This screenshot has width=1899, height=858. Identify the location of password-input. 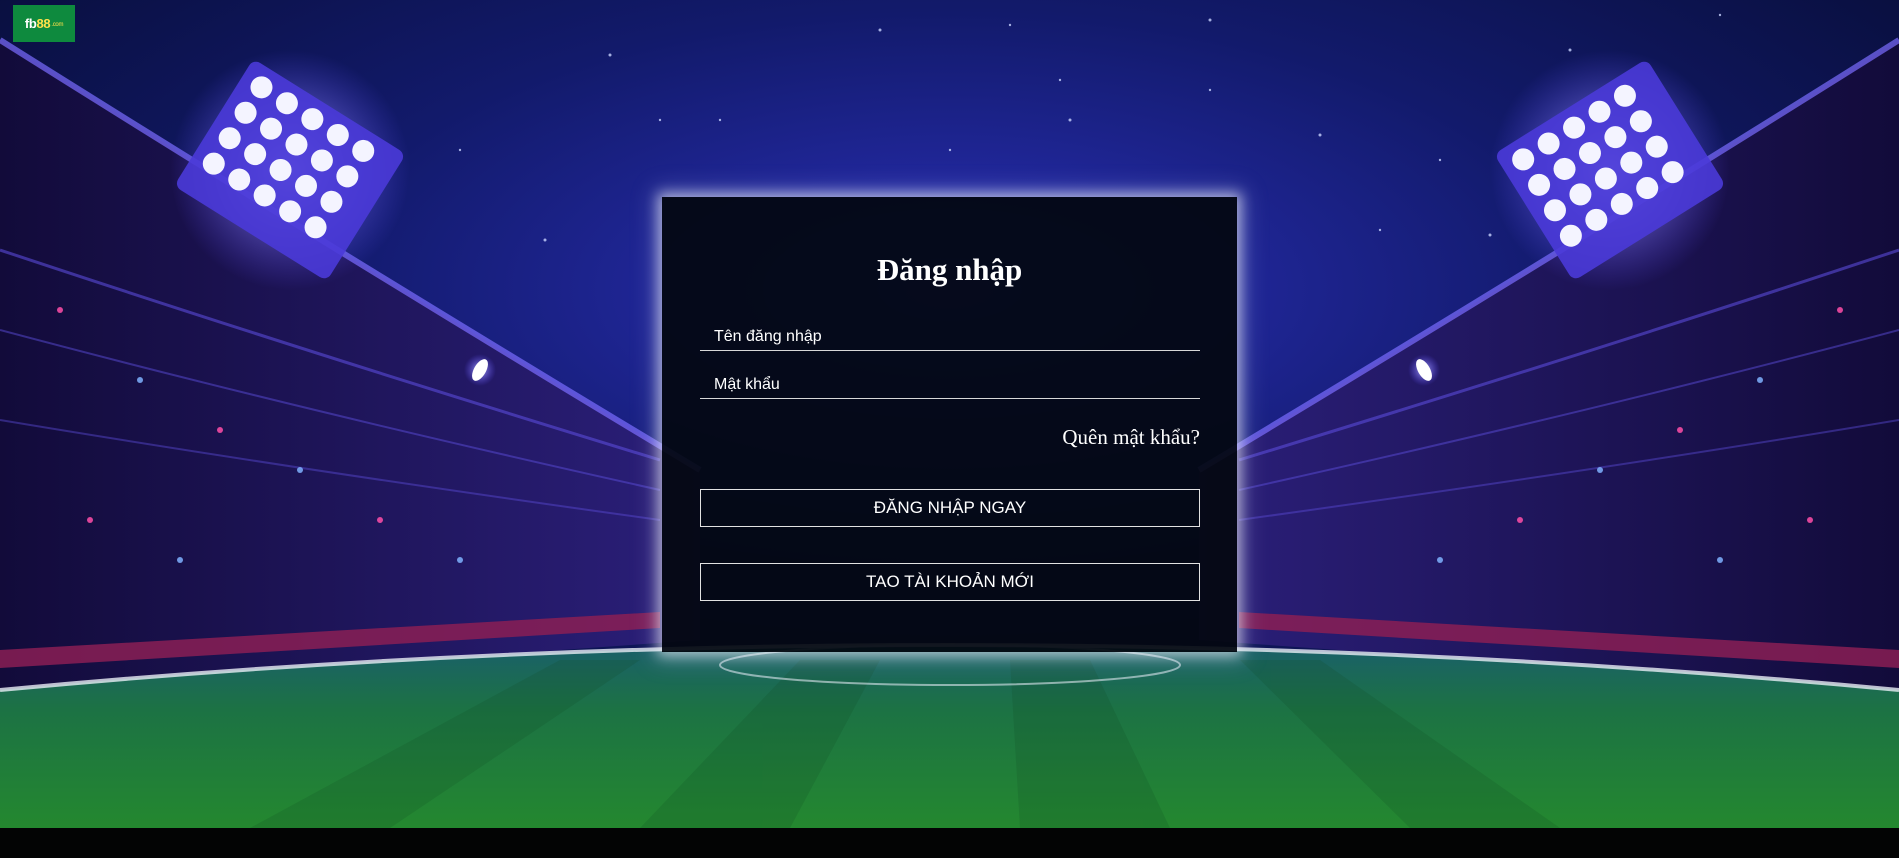
(950, 384).